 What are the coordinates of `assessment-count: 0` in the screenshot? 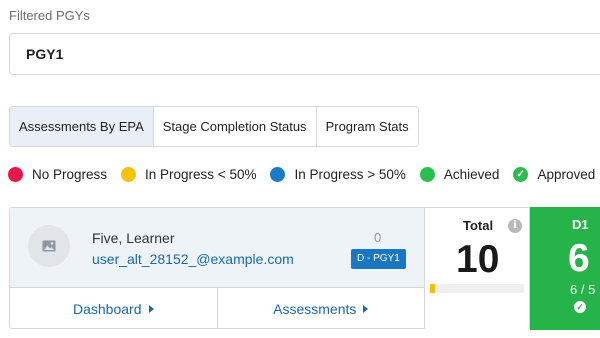 It's located at (378, 237).